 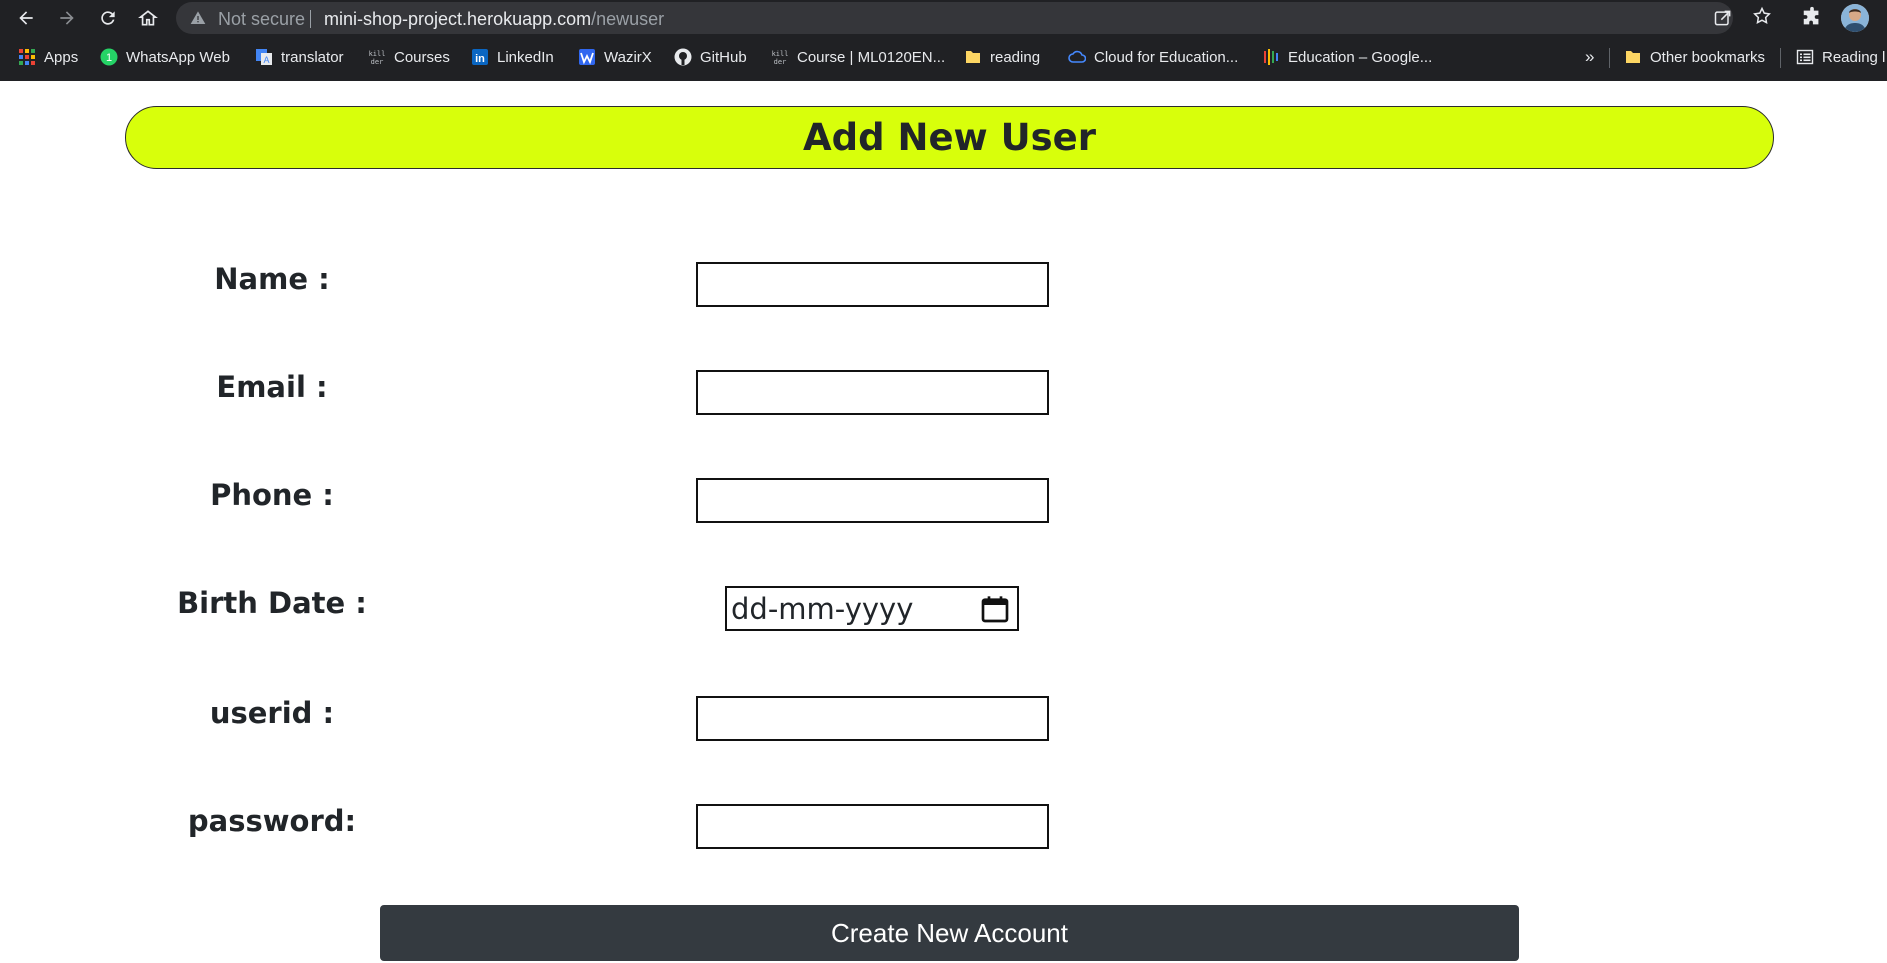 What do you see at coordinates (261, 19) in the screenshot?
I see `security-label: Not secure` at bounding box center [261, 19].